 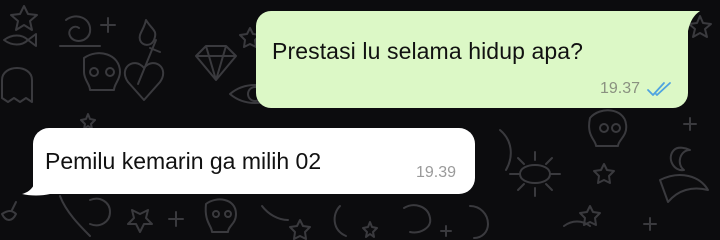 I want to click on message-timestamp: 19.37, so click(x=619, y=88).